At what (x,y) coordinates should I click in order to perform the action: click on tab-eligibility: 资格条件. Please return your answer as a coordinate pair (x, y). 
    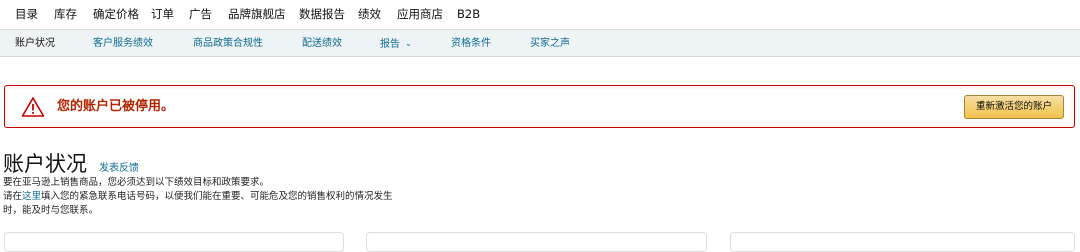
    Looking at the image, I should click on (471, 43).